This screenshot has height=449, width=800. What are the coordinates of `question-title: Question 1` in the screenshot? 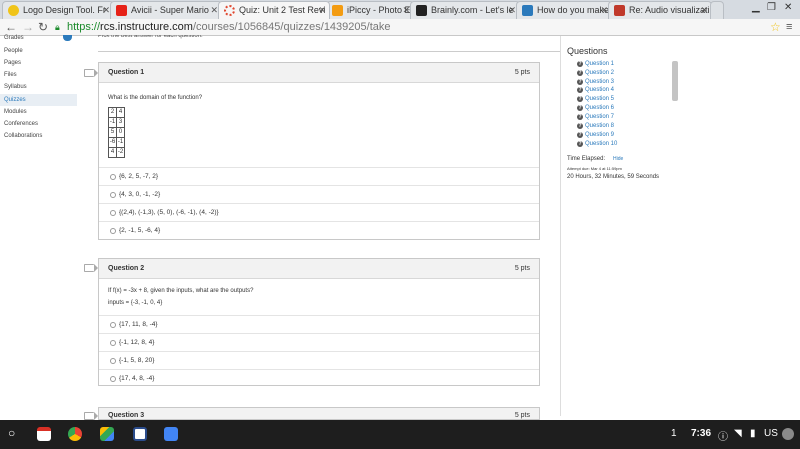 It's located at (126, 72).